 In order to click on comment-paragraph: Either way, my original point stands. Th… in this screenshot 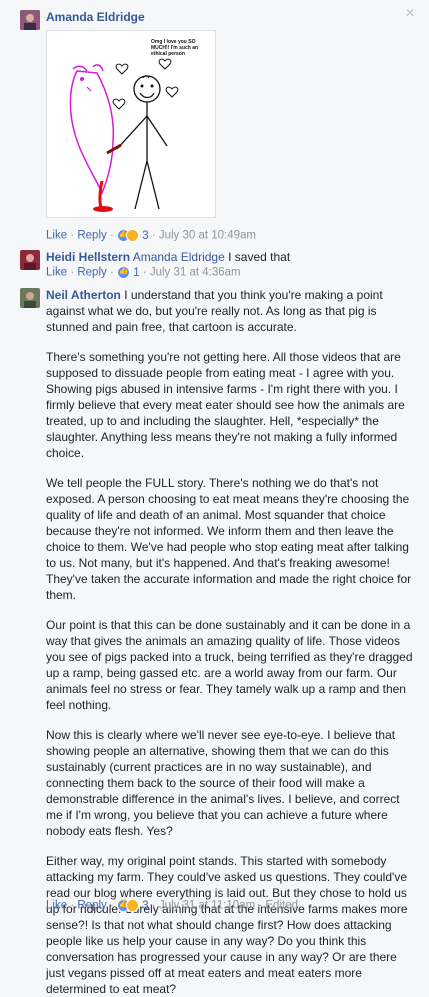, I will do `click(227, 925)`.